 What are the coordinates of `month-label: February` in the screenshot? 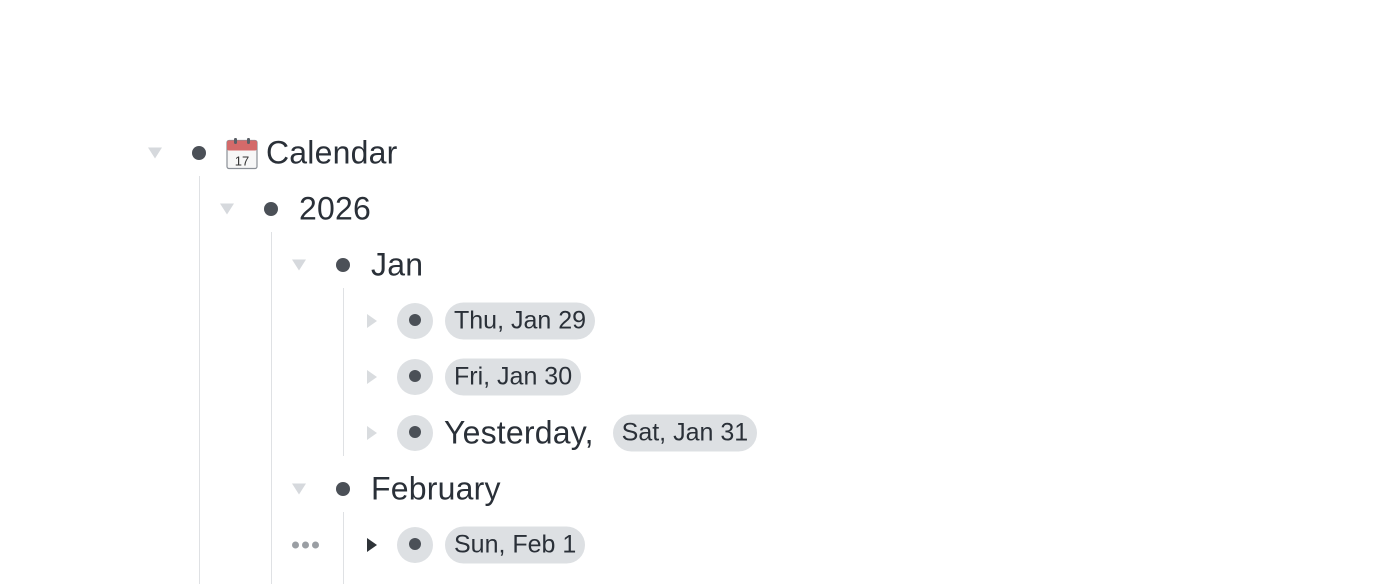 It's located at (436, 489).